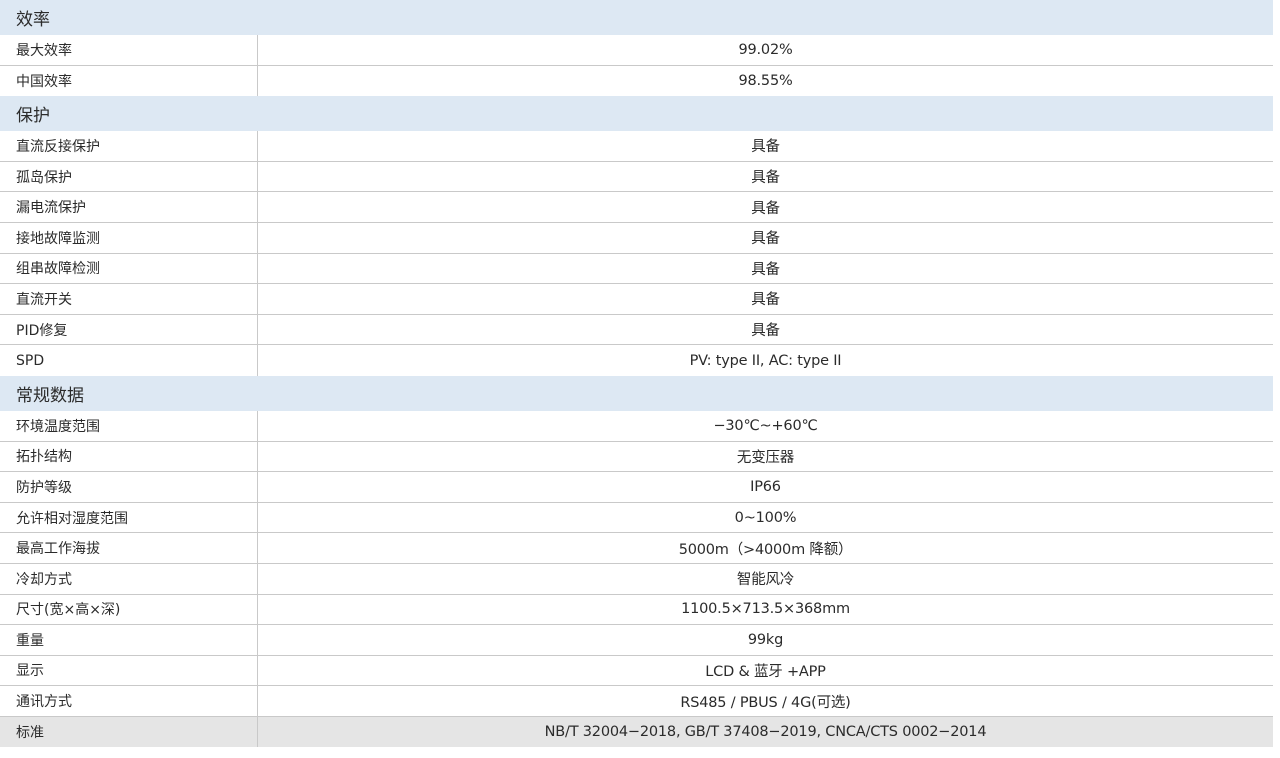  What do you see at coordinates (636, 579) in the screenshot?
I see `table-row: 冷却方式 智能风冷` at bounding box center [636, 579].